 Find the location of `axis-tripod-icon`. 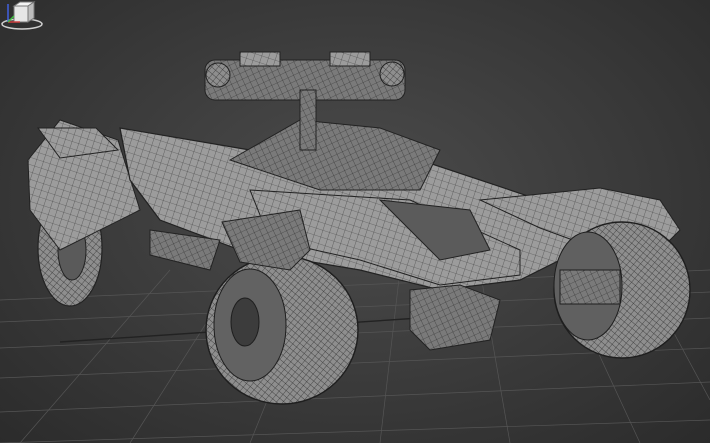

axis-tripod-icon is located at coordinates (13, 13).